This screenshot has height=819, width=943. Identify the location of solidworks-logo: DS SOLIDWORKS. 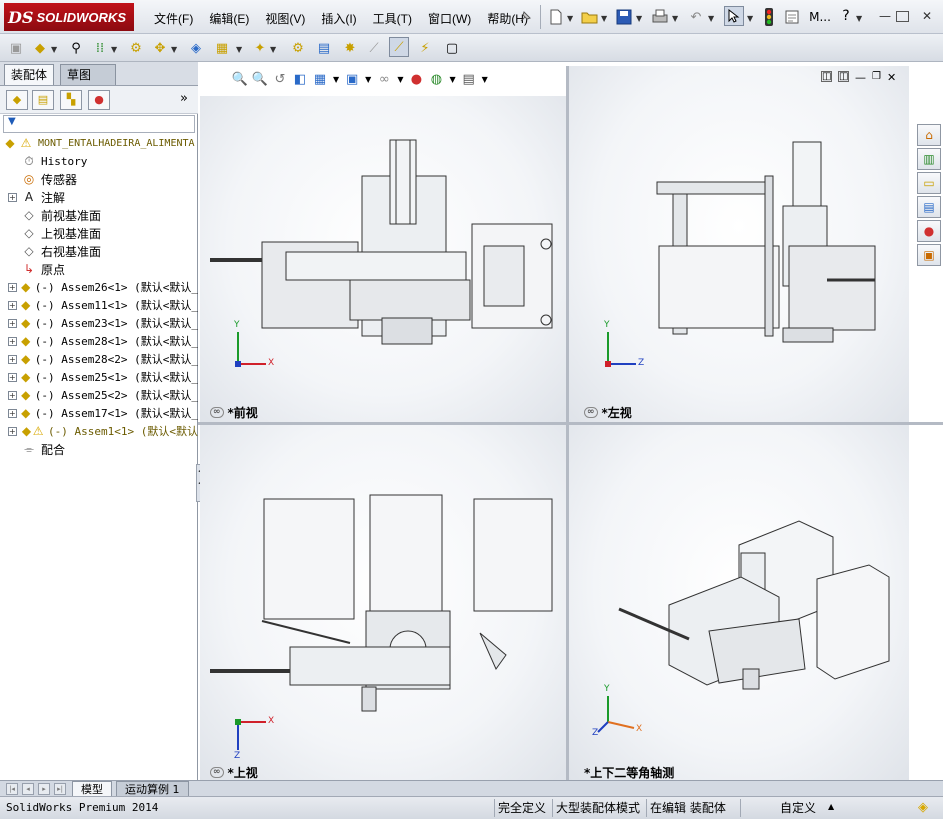
(69, 17).